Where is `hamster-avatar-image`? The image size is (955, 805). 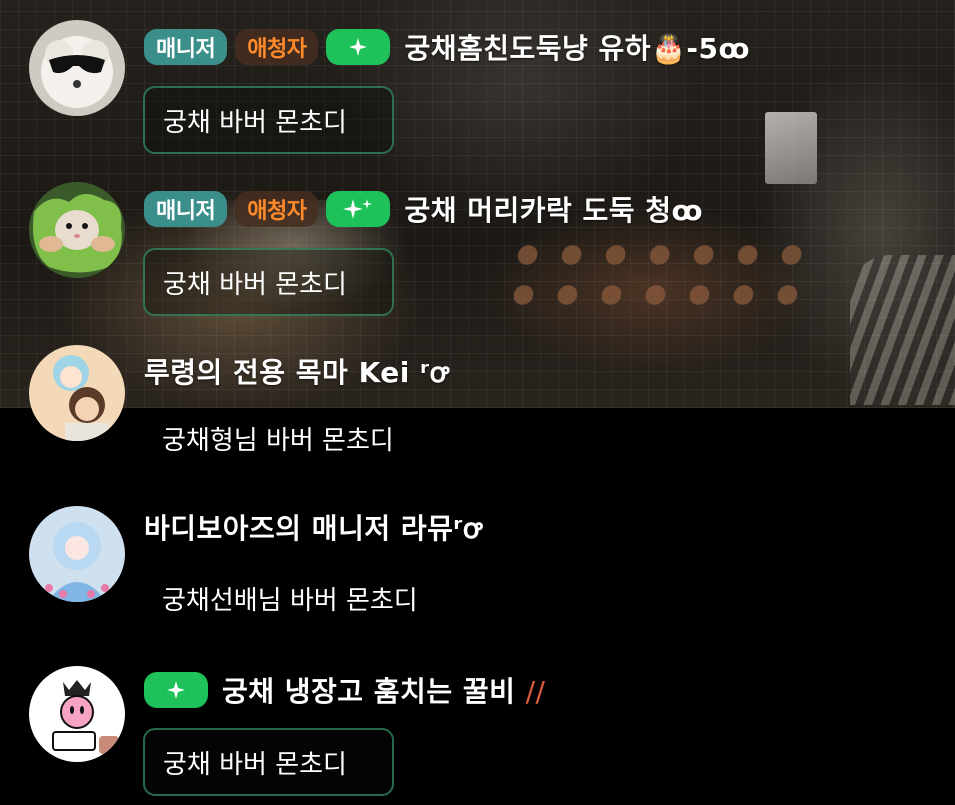
hamster-avatar-image is located at coordinates (77, 230).